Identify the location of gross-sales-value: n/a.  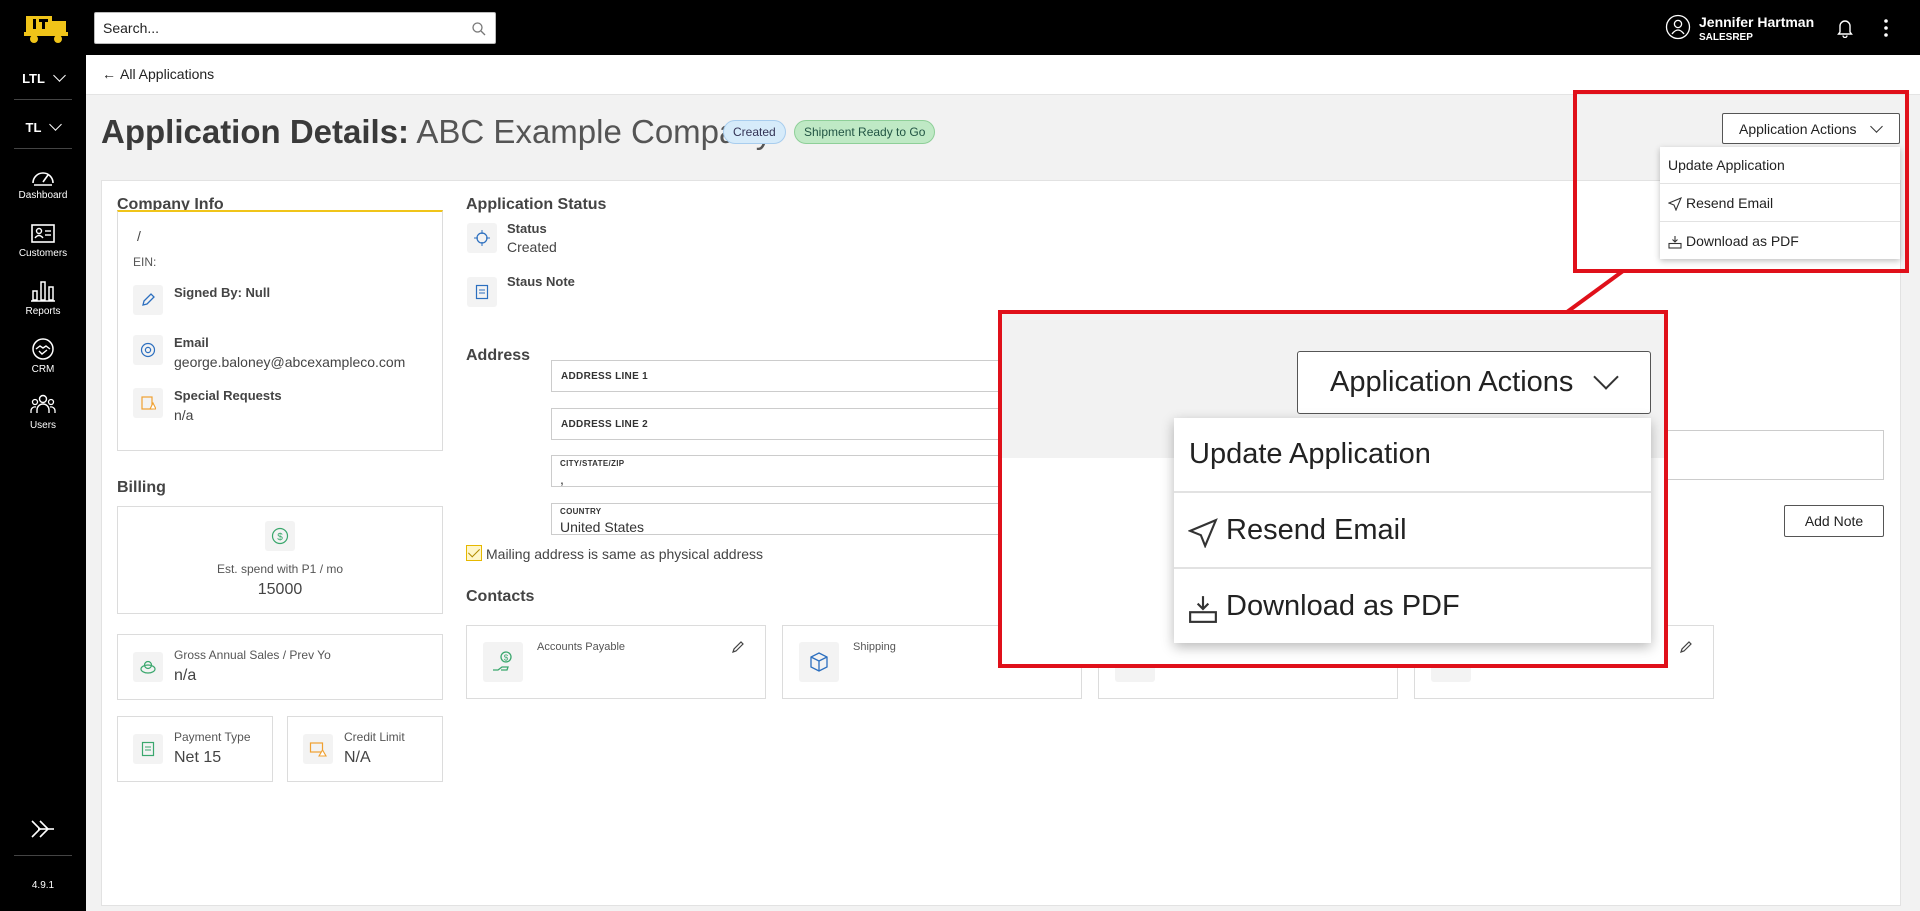
(185, 675).